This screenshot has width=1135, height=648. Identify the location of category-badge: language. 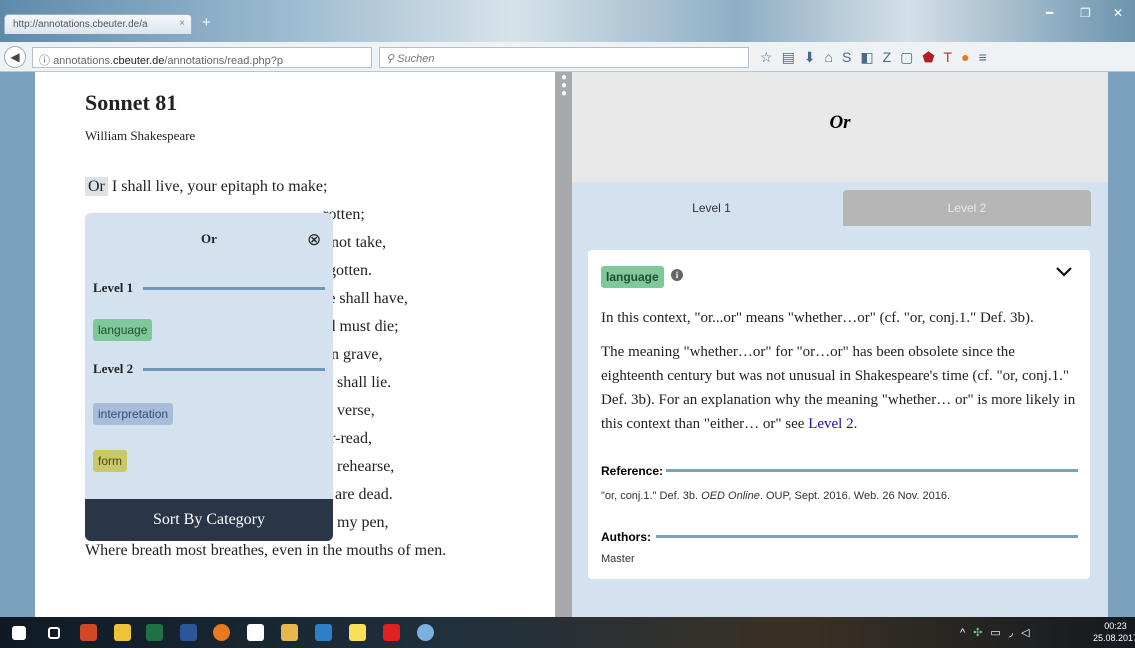
(632, 277).